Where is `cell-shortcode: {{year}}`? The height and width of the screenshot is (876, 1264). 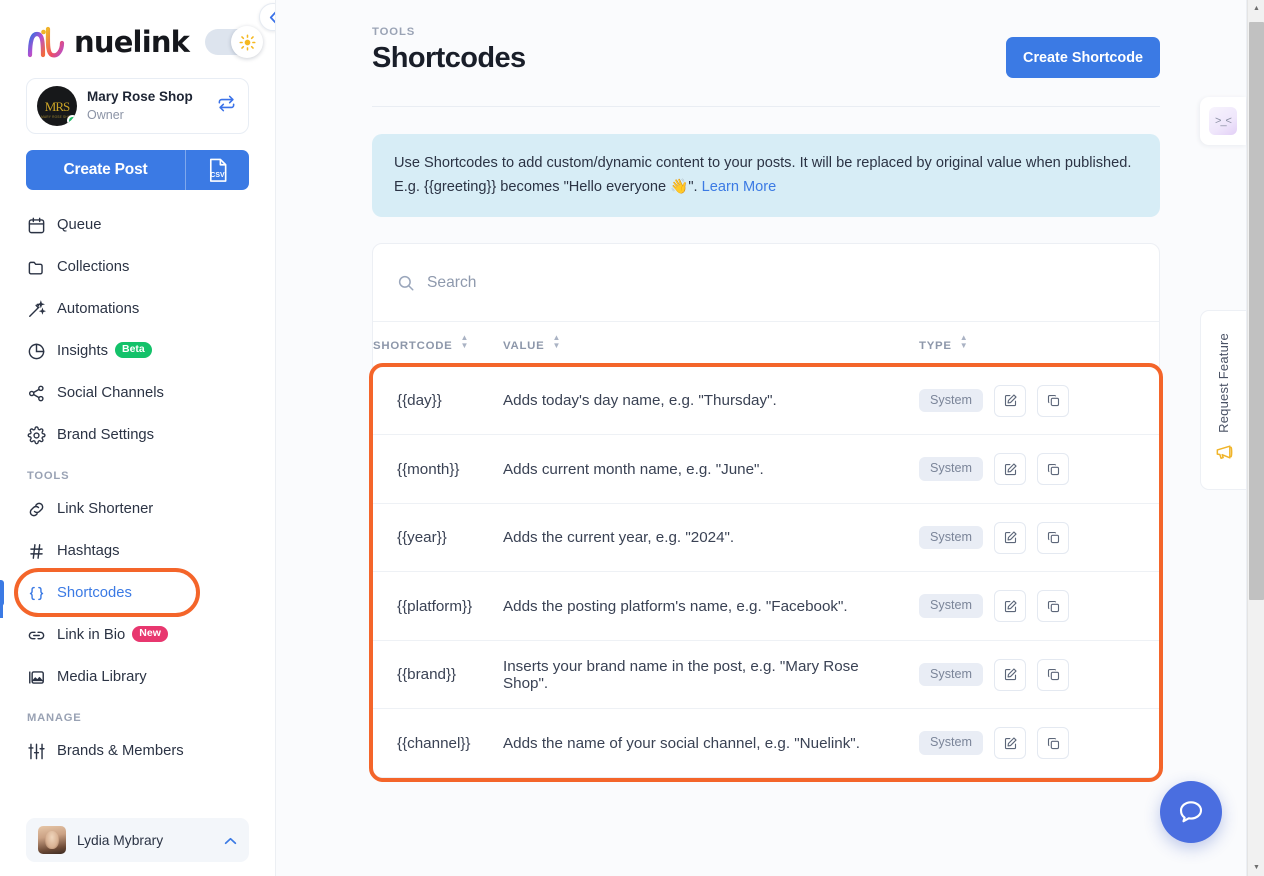
cell-shortcode: {{year}} is located at coordinates (438, 538).